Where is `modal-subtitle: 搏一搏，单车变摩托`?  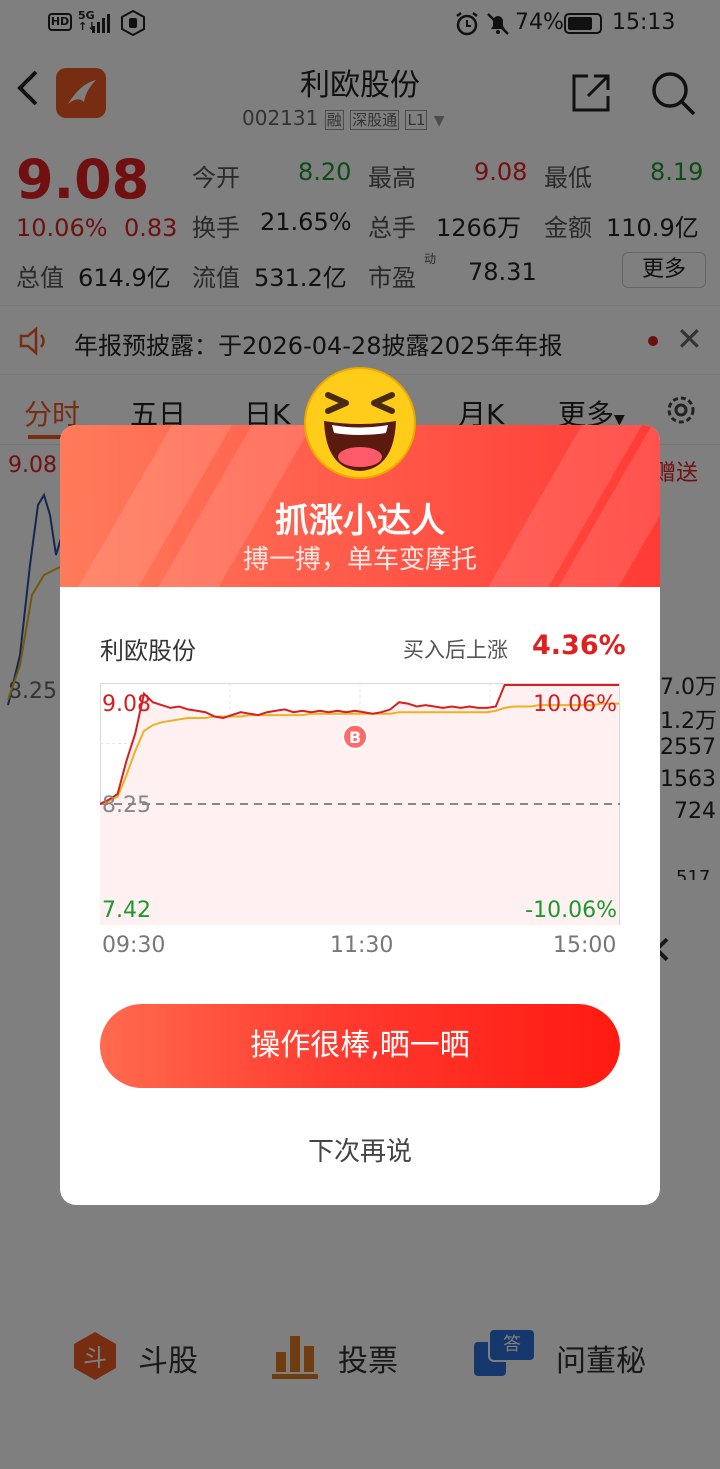 modal-subtitle: 搏一搏，单车变摩托 is located at coordinates (359, 560).